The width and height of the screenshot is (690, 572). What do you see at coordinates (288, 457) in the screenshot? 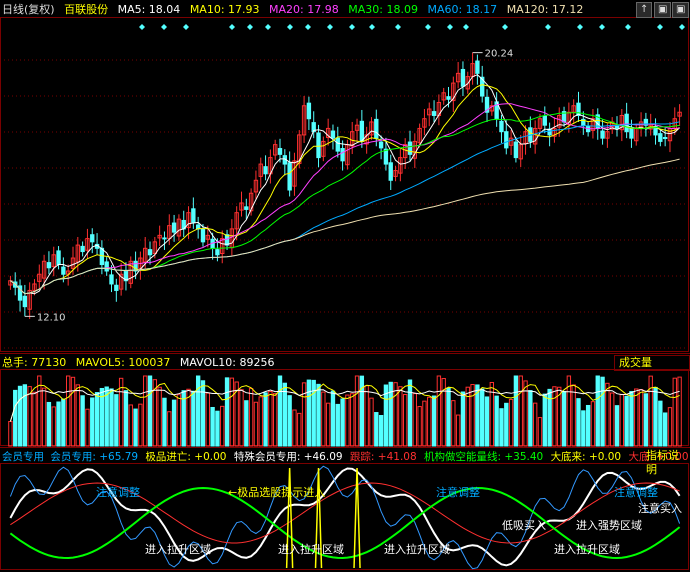
I see `ind-label-3: 特殊会员专用: +46.09` at bounding box center [288, 457].